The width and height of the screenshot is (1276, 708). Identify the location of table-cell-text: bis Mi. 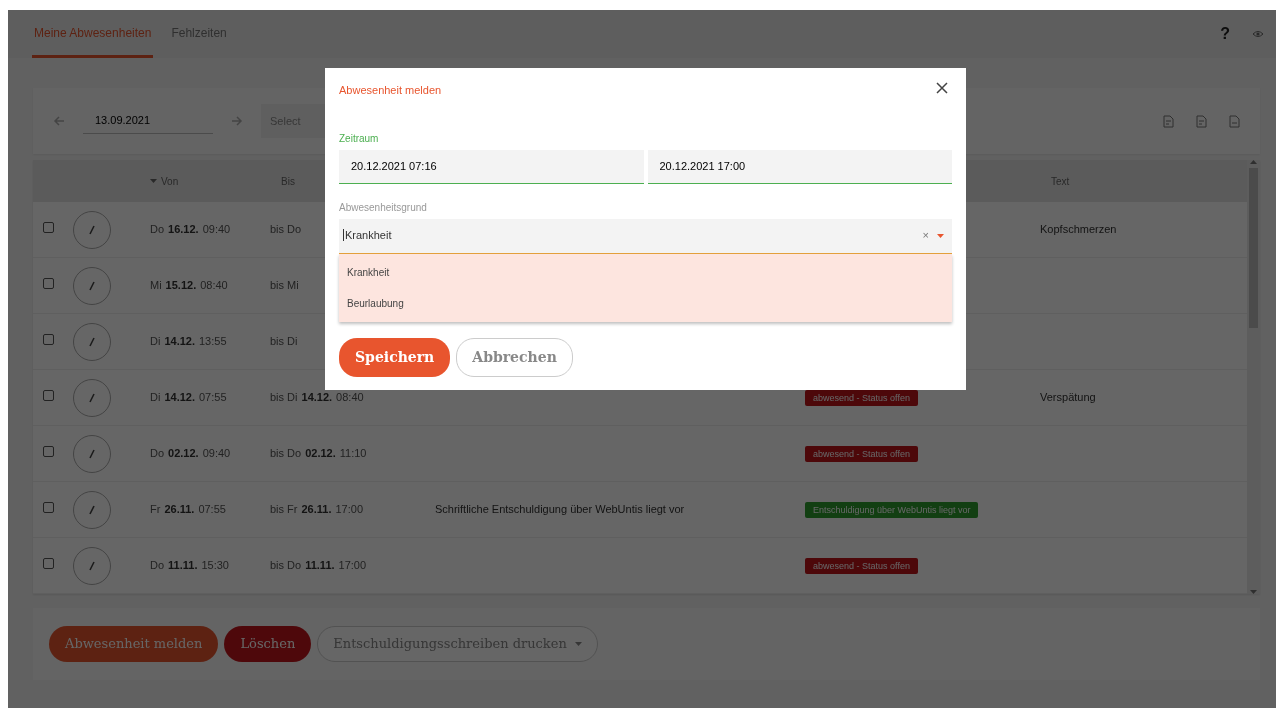
(284, 286).